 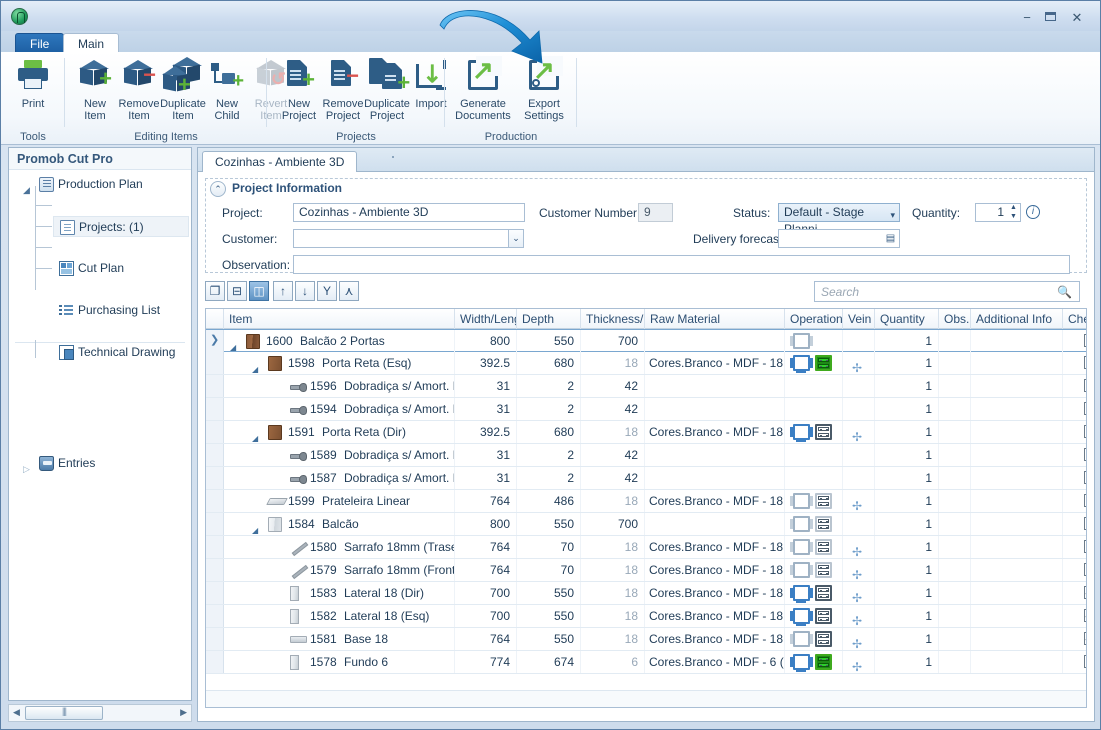 What do you see at coordinates (646, 478) in the screenshot?
I see `table-row: 1587 Dobradiça s/ Amort. Ret31242 1` at bounding box center [646, 478].